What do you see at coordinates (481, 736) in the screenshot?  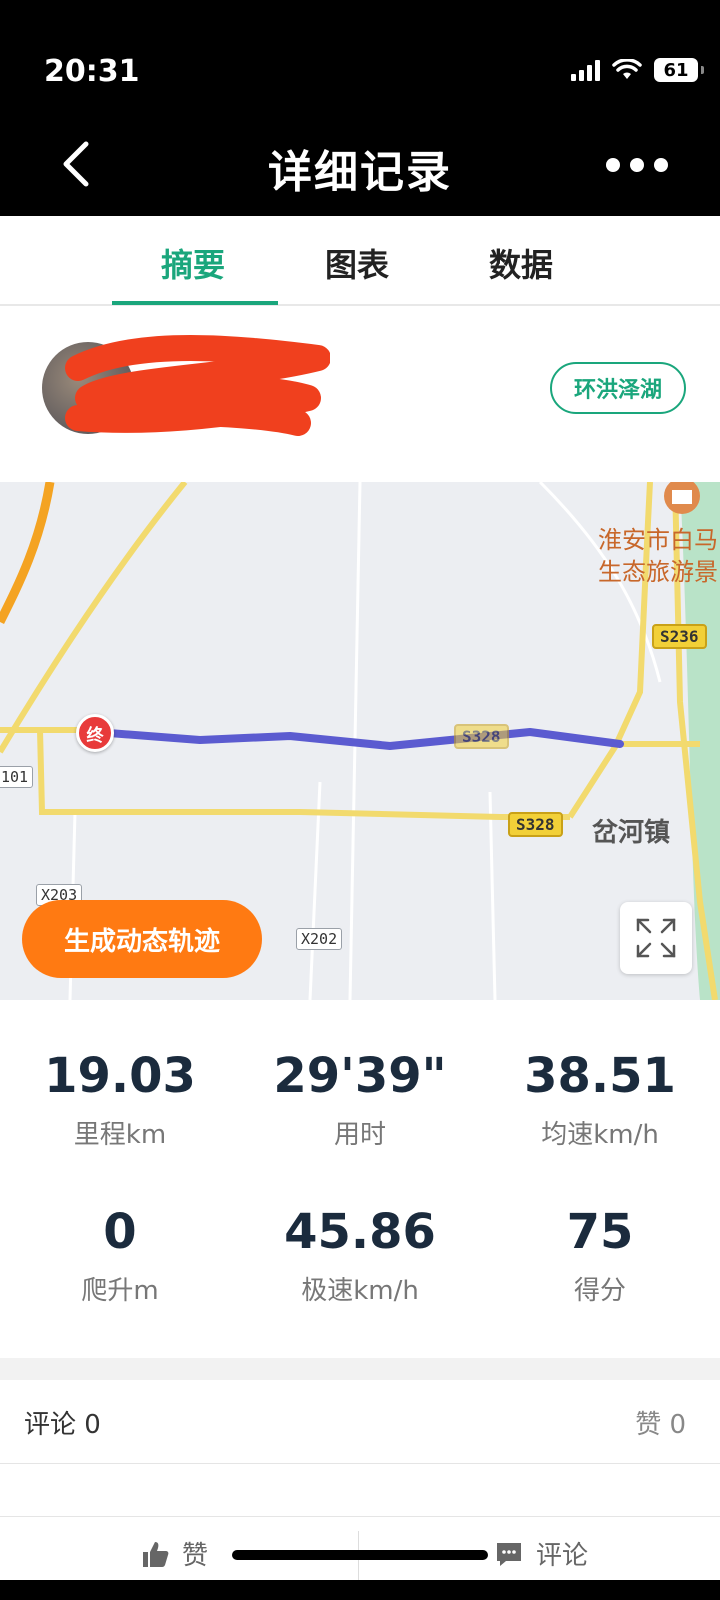 I see `road-shield-s328-under-track: S328` at bounding box center [481, 736].